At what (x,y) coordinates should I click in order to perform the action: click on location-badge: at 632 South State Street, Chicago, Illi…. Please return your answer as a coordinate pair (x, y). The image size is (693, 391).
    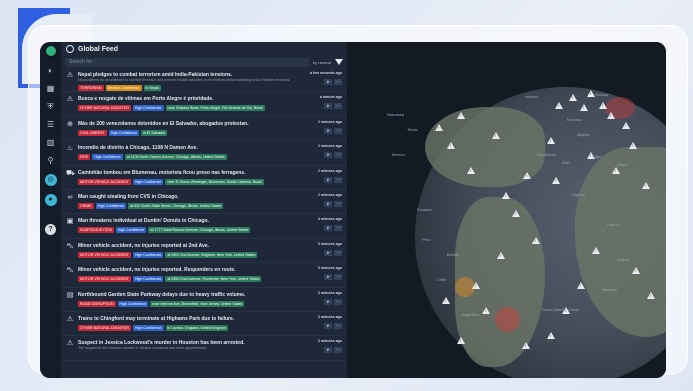
    Looking at the image, I should click on (176, 205).